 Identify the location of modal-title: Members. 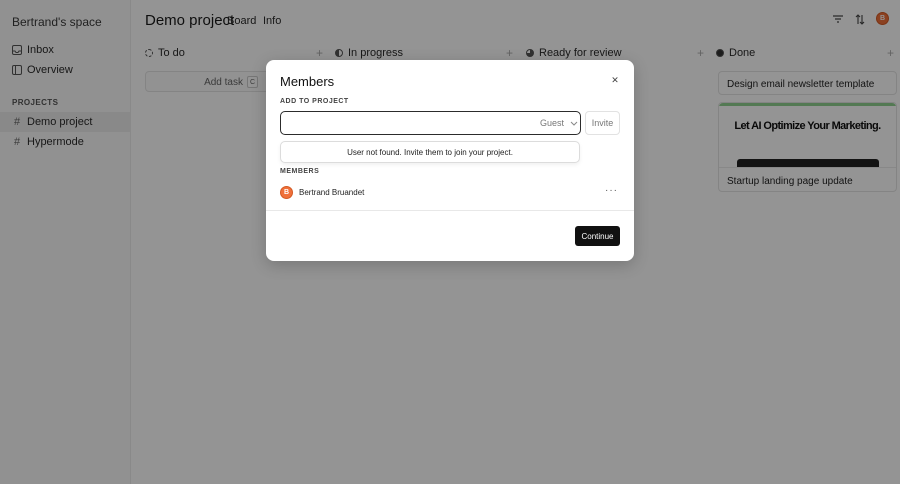
(307, 81).